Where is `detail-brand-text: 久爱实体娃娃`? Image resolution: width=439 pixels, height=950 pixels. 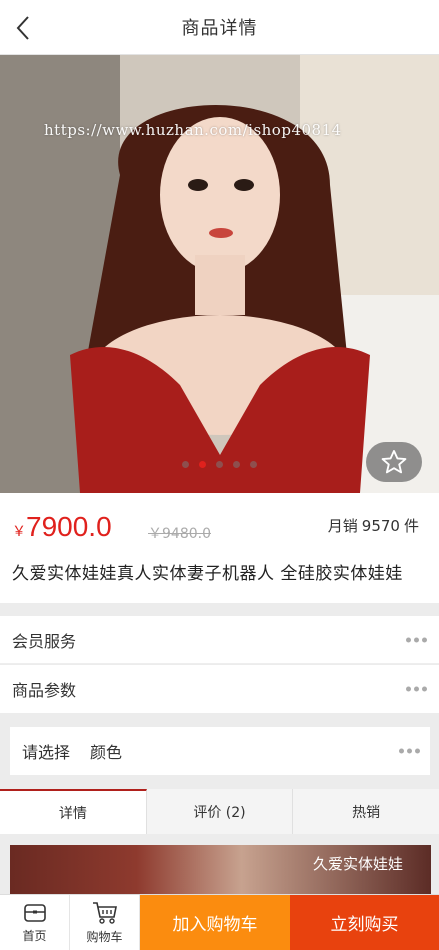 detail-brand-text: 久爱实体娃娃 is located at coordinates (357, 864).